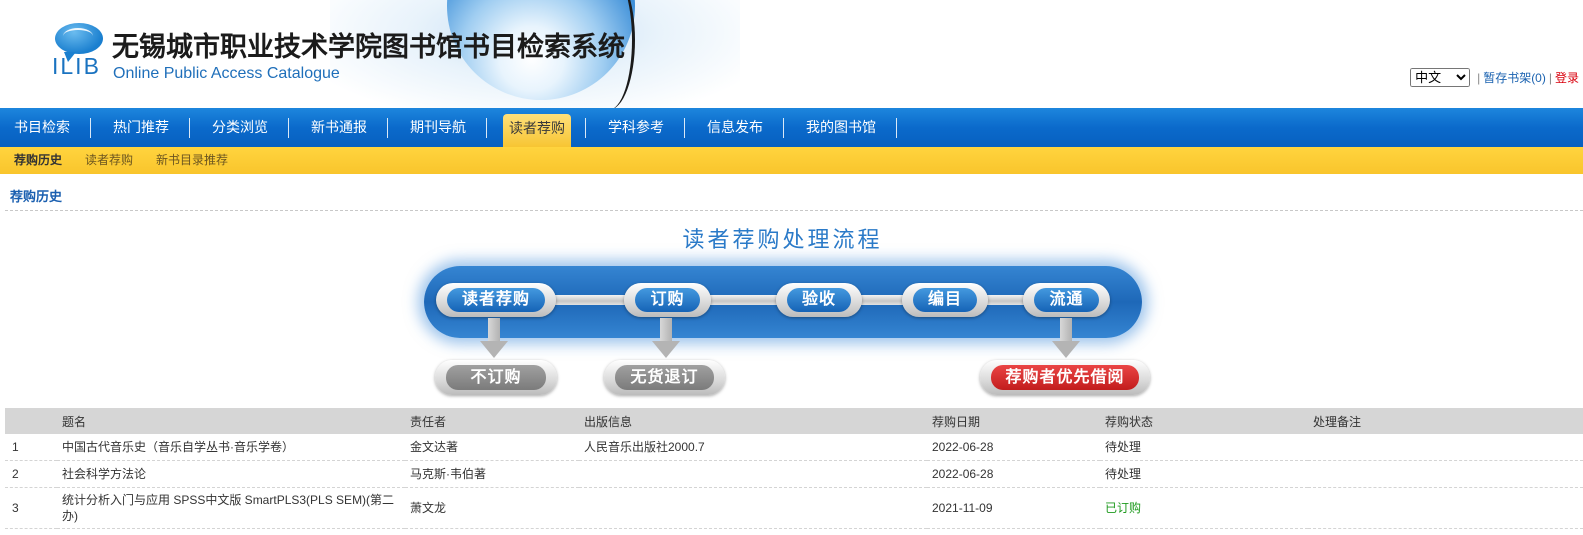 This screenshot has width=1583, height=535. Describe the element at coordinates (636, 127) in the screenshot. I see `nav-item-subject-reference: 学科参考` at that location.